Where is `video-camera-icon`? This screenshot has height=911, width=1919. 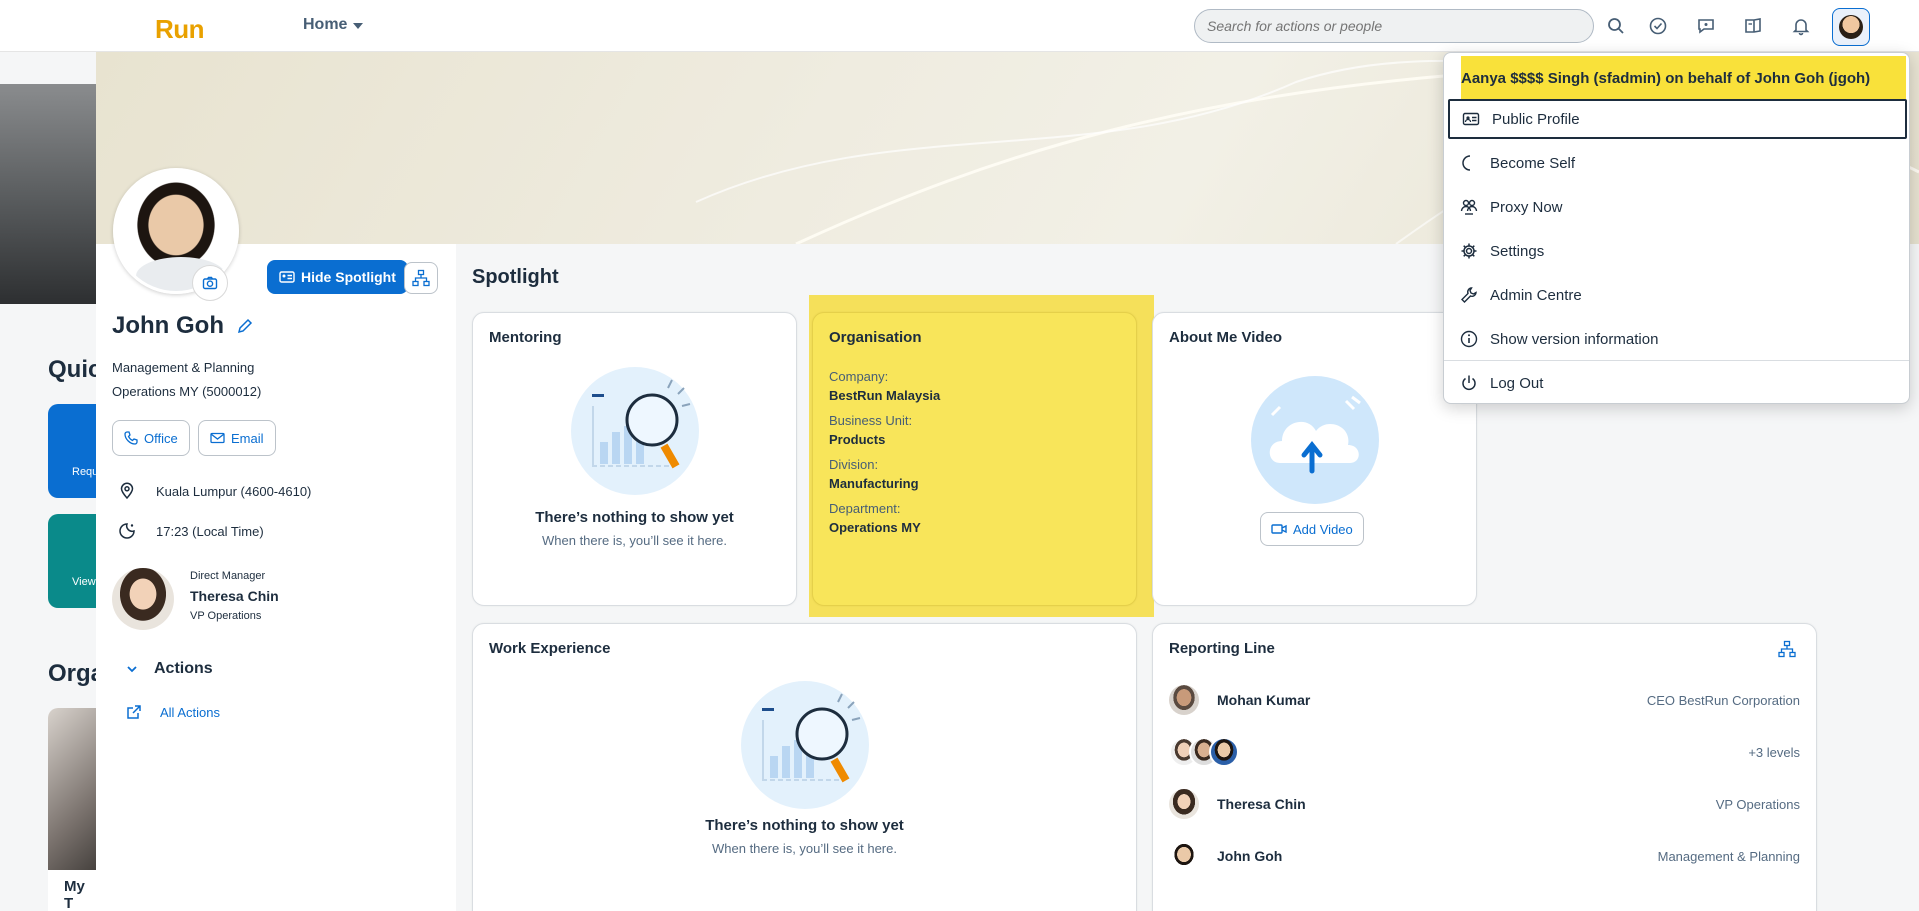
video-camera-icon is located at coordinates (1279, 529).